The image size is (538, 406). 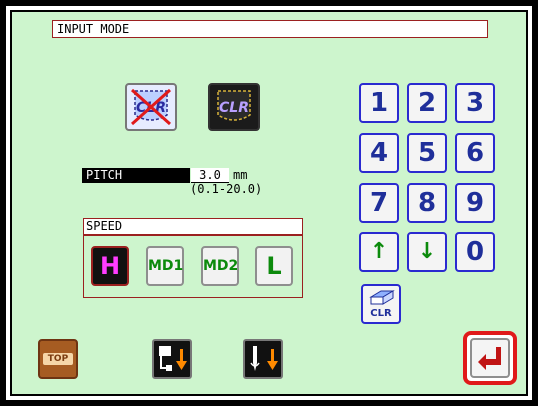 I want to click on top-button: TOP, so click(x=58, y=359).